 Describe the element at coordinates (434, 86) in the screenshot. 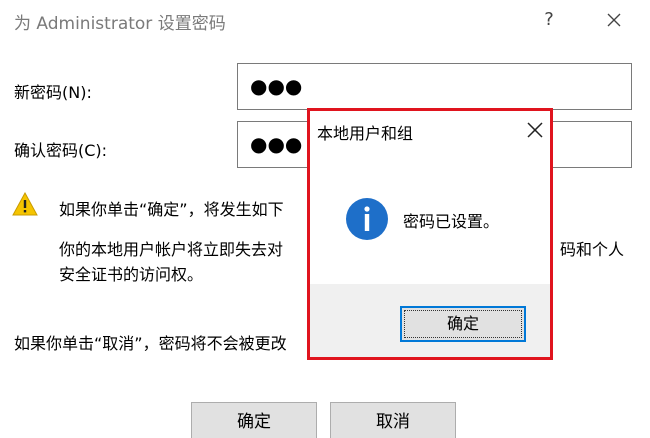

I see `new-password-field: ●●●` at that location.